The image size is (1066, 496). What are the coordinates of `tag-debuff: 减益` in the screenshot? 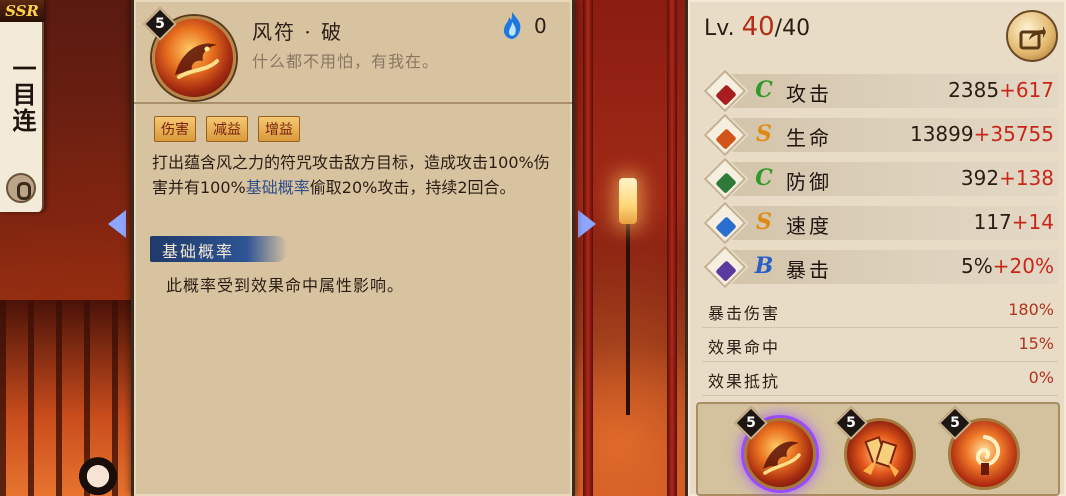 It's located at (227, 129).